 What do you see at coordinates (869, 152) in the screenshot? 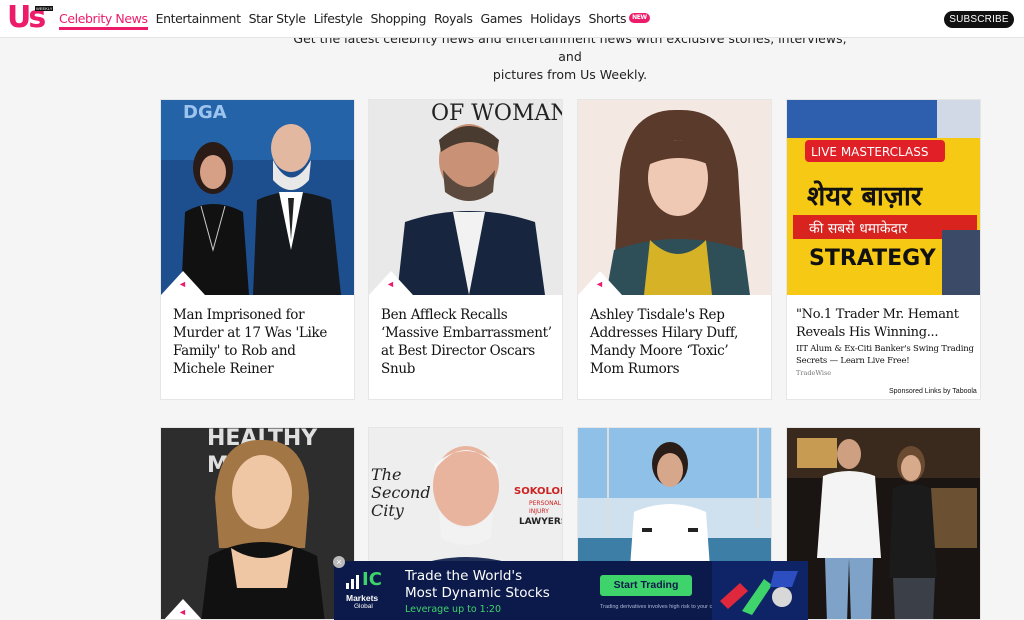
I see `live-masterclass-badge: LIVE MASTERCLASS` at bounding box center [869, 152].